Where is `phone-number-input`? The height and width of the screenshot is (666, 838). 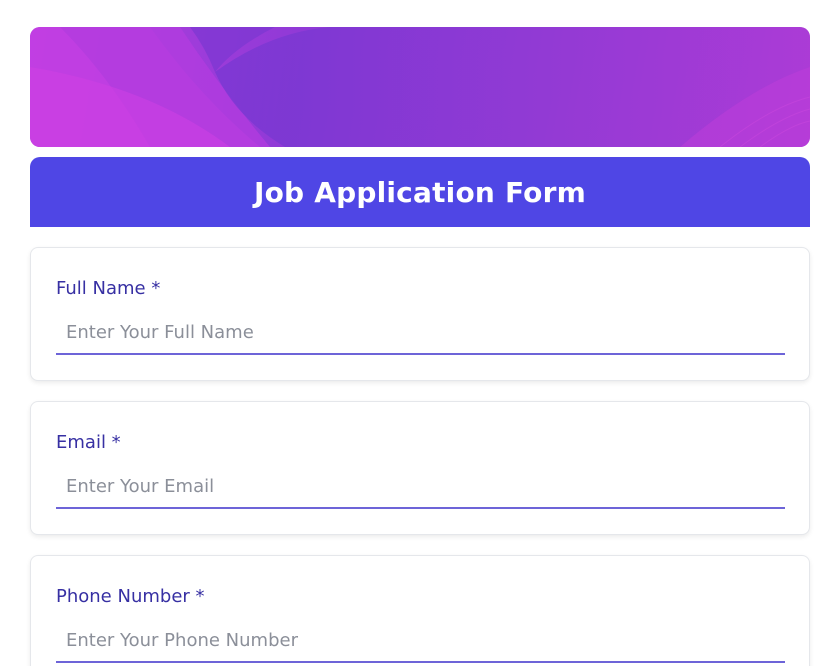 phone-number-input is located at coordinates (420, 641).